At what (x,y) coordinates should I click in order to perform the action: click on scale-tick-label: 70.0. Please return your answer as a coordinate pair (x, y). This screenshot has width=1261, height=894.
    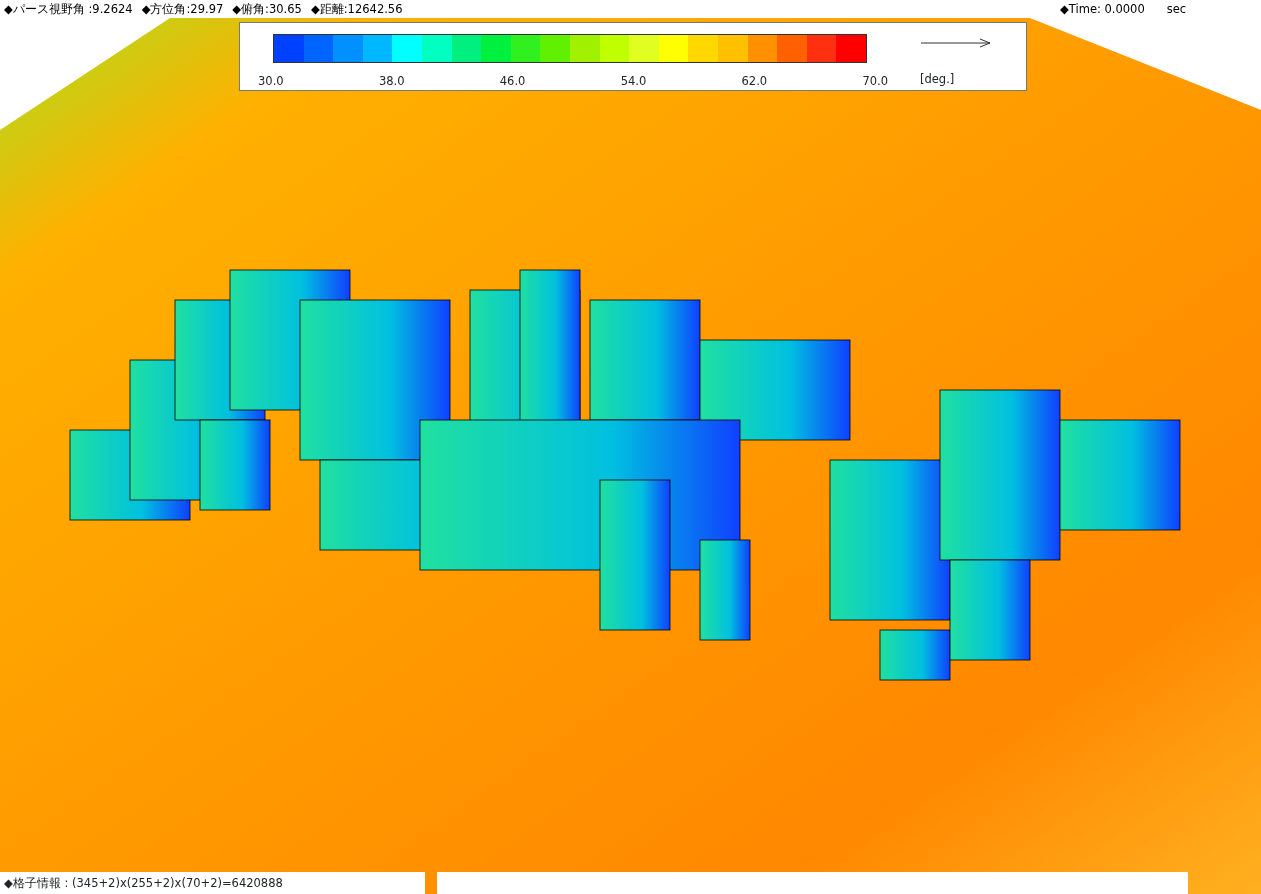
    Looking at the image, I should click on (875, 81).